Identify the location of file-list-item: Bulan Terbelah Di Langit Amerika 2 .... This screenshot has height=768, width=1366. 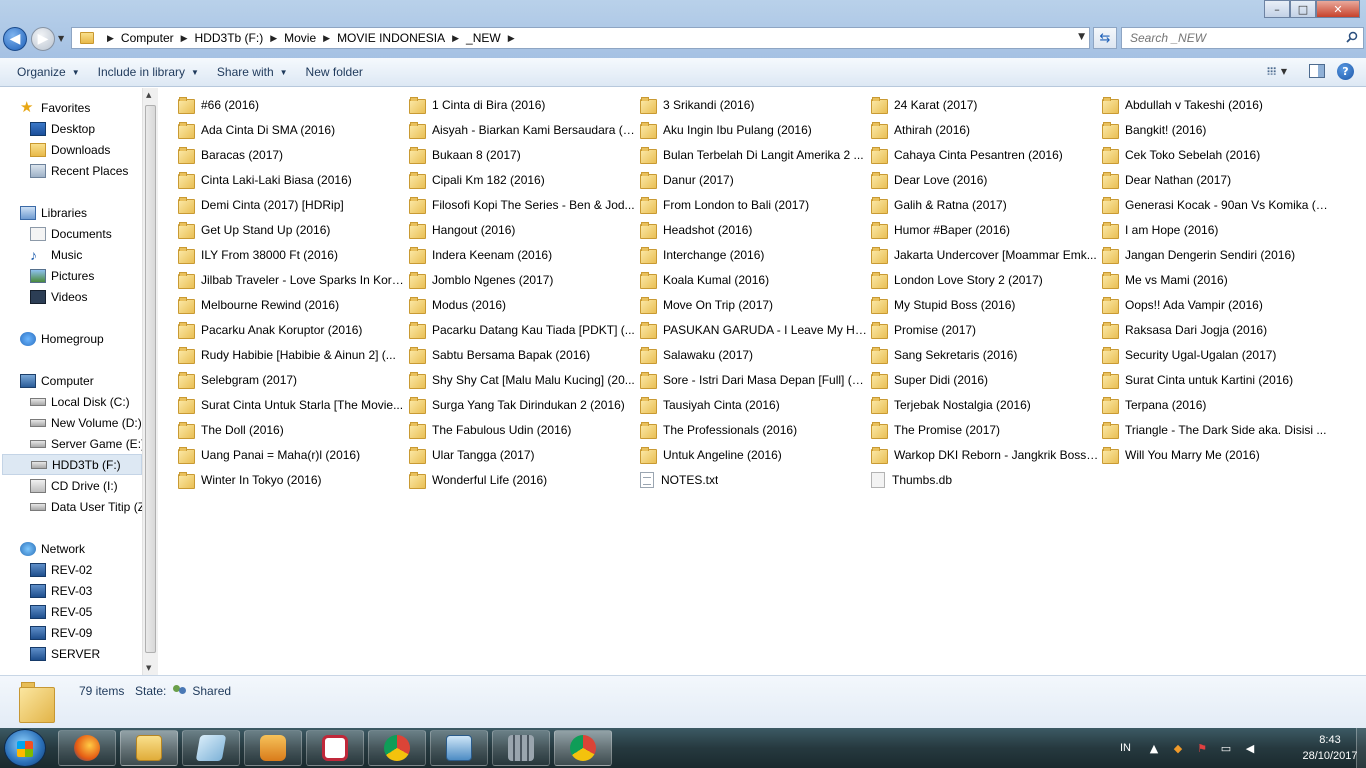
(754, 155).